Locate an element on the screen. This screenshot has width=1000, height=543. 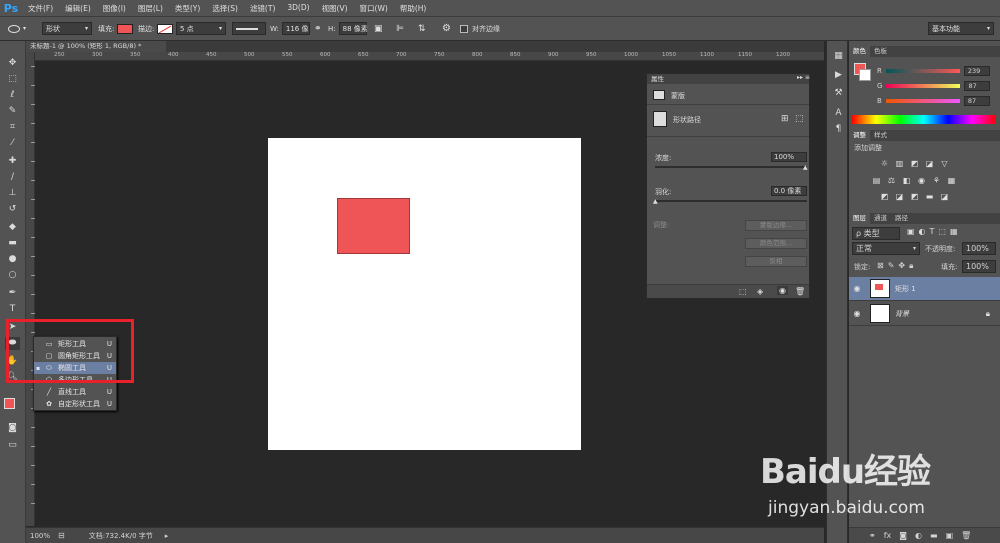
quick-select-tool-icon: ✎ is located at coordinates (12, 111).